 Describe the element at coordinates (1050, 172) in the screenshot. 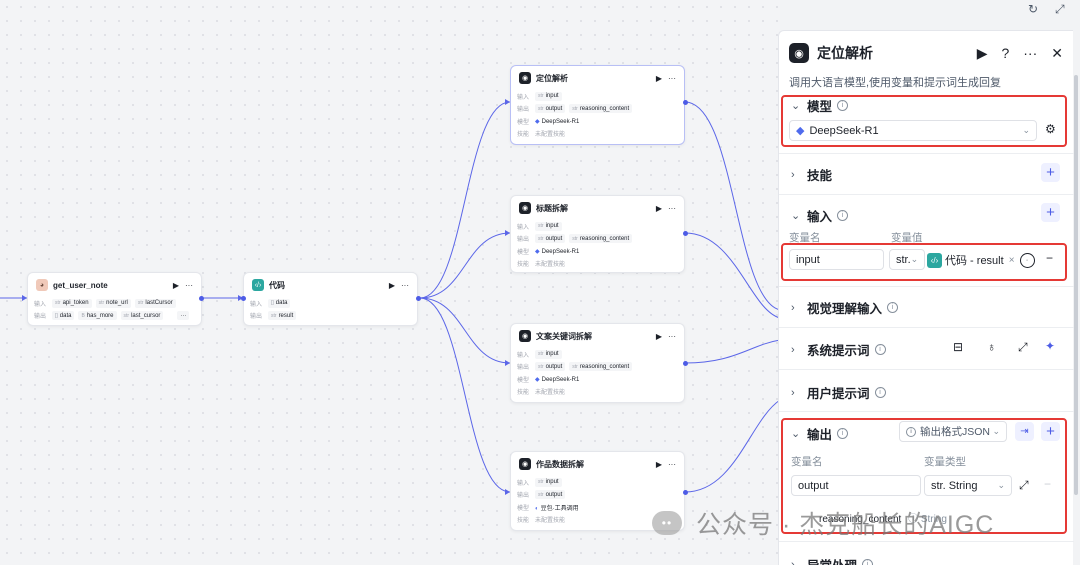

I see `add-skill-button: +` at that location.